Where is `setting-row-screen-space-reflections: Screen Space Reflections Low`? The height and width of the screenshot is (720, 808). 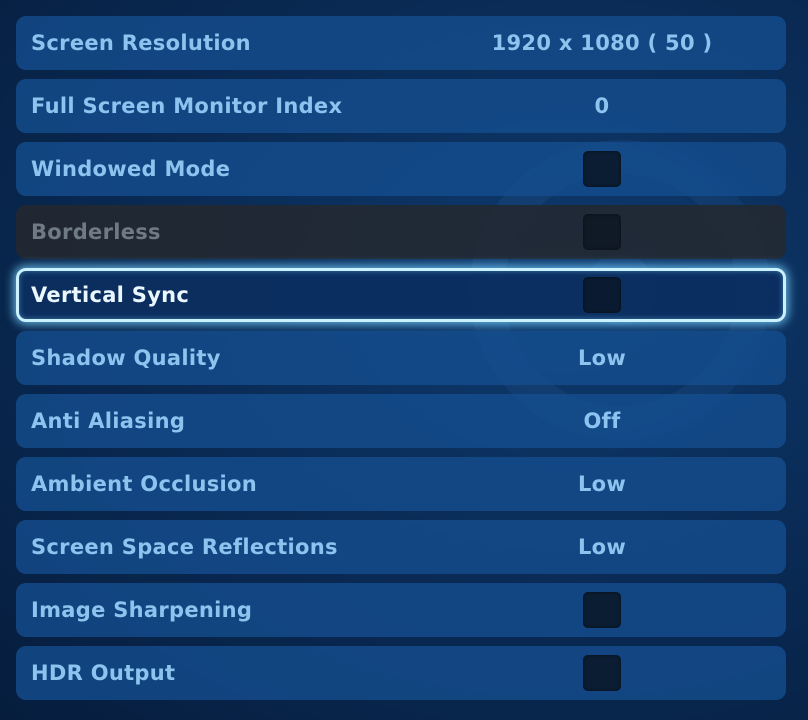
setting-row-screen-space-reflections: Screen Space Reflections Low is located at coordinates (401, 547).